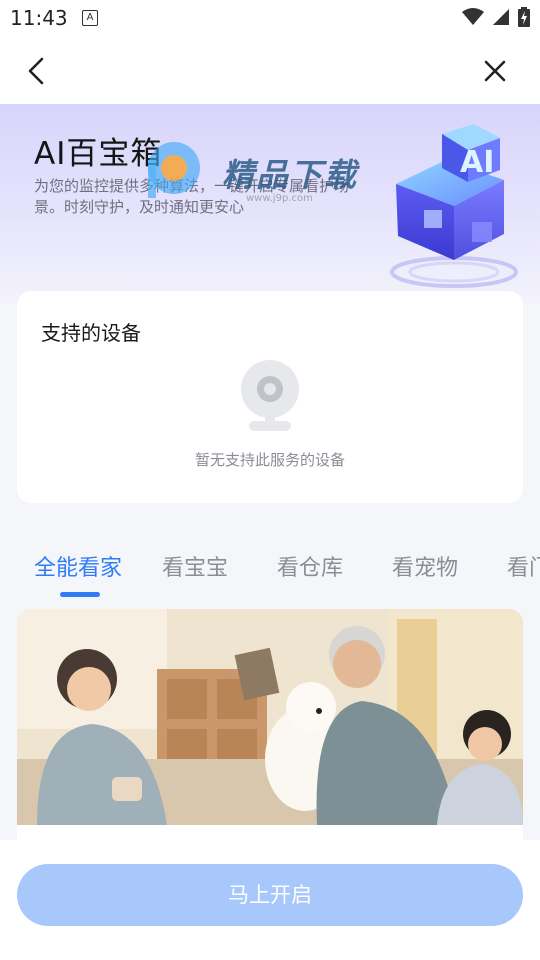 This screenshot has height=960, width=540. I want to click on tab-baby: 看宝宝, so click(195, 566).